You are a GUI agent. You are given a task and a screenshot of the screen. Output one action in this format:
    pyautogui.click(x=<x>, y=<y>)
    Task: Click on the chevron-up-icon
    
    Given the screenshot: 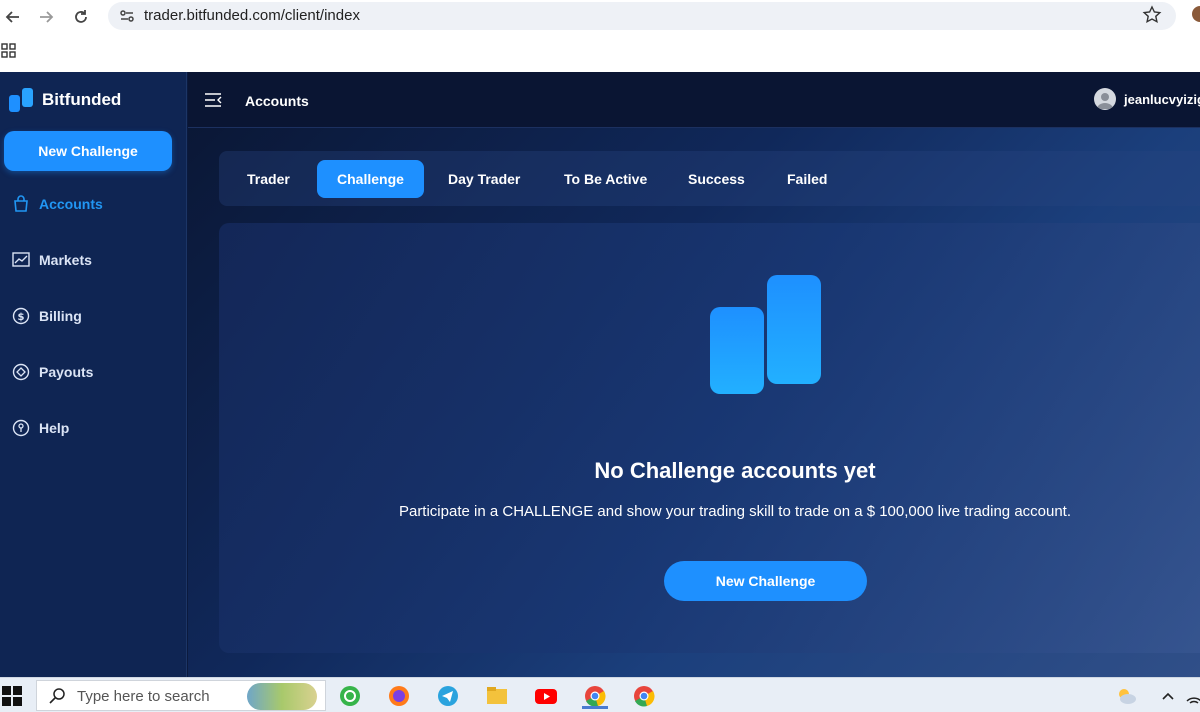 What is the action you would take?
    pyautogui.click(x=1168, y=696)
    